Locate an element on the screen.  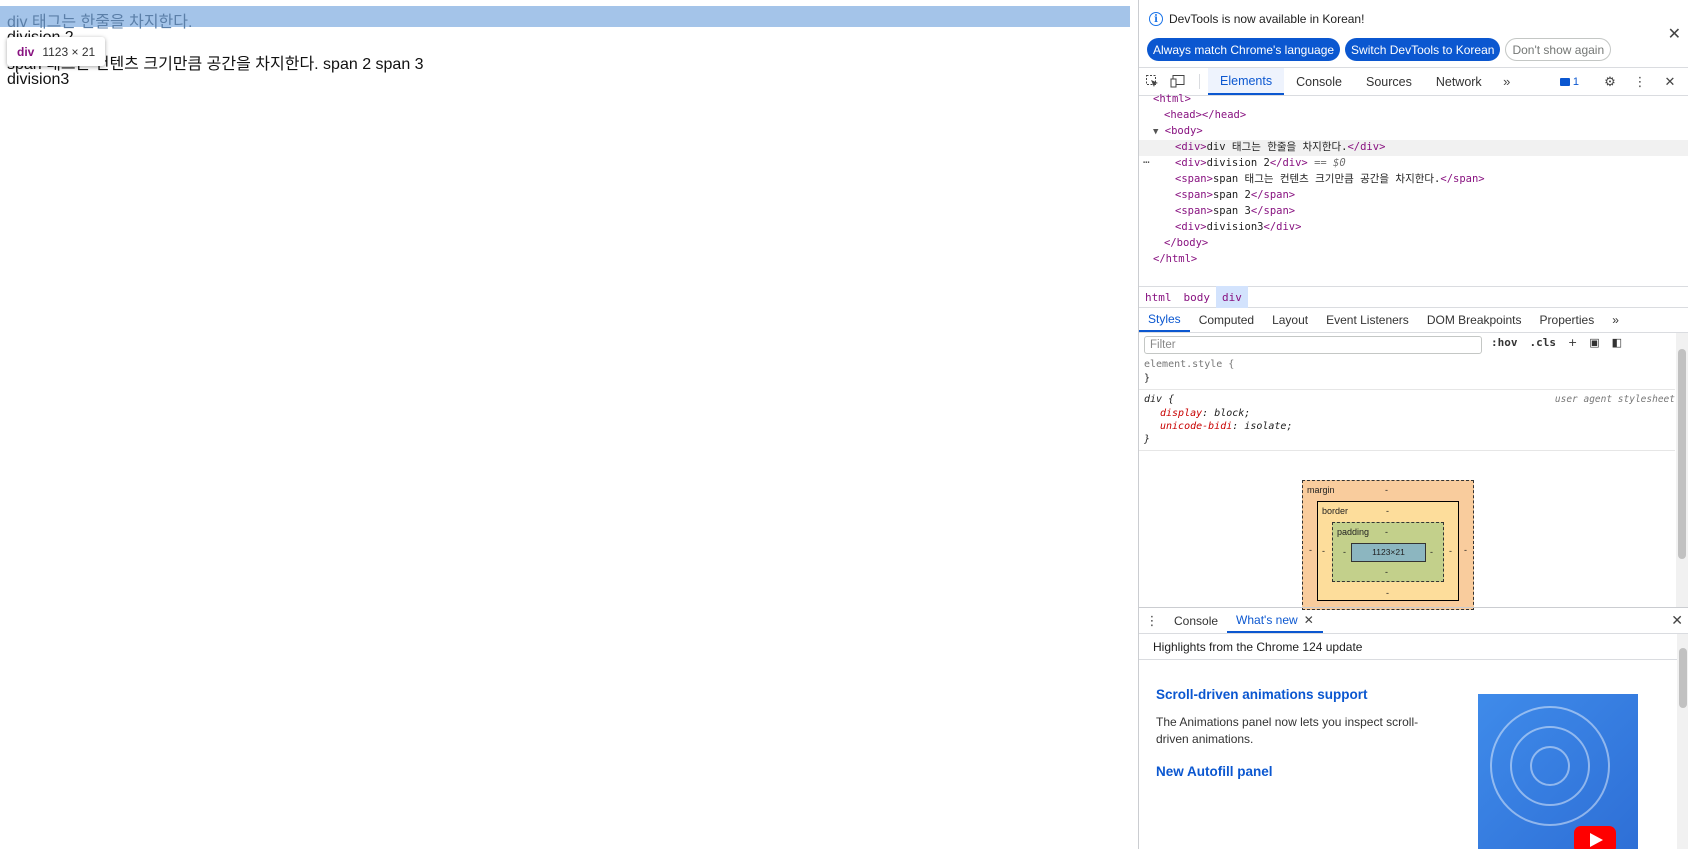
element-style-selector: element.style { is located at coordinates (1189, 365).